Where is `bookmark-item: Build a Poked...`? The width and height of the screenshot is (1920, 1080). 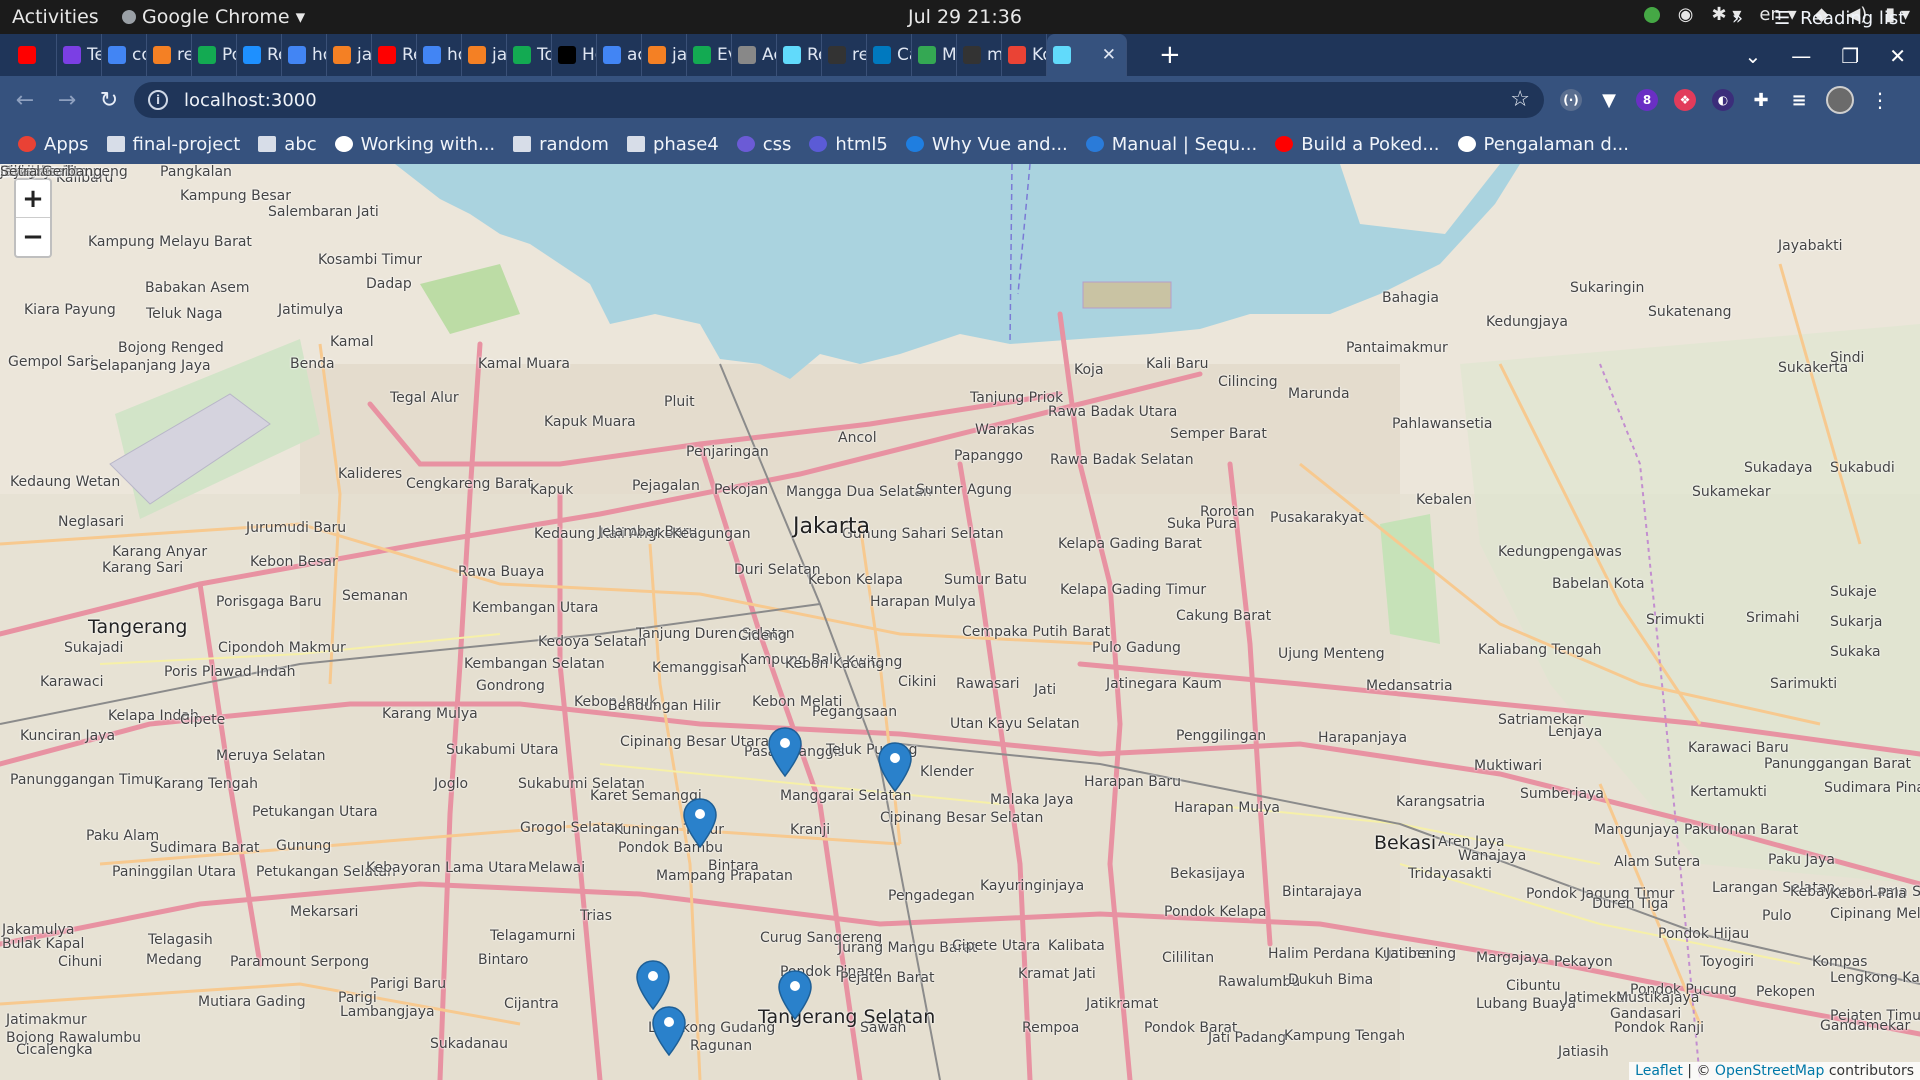
bookmark-item: Build a Poked... is located at coordinates (1357, 144).